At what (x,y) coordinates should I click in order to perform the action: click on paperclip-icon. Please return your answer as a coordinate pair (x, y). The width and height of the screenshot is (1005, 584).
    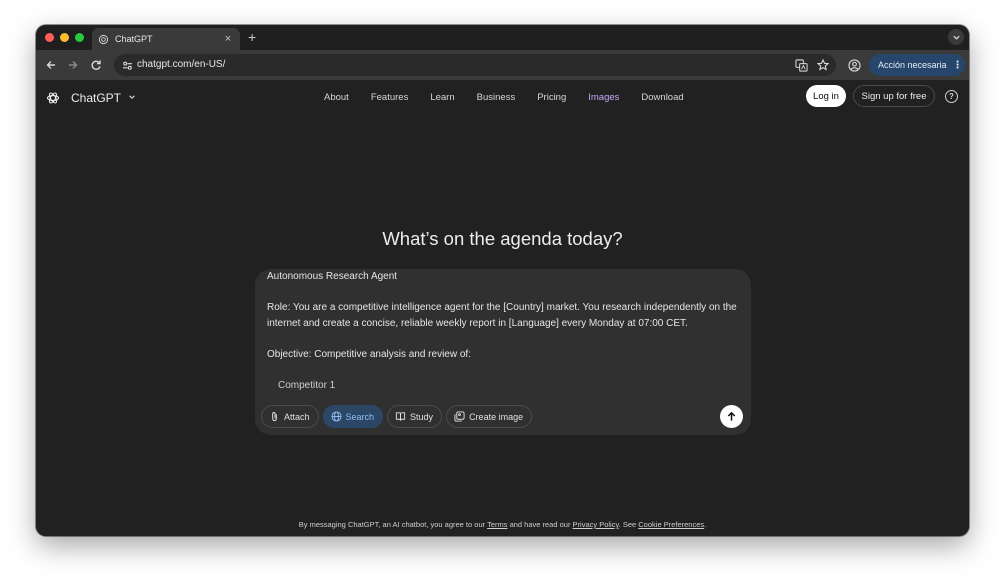
    Looking at the image, I should click on (274, 416).